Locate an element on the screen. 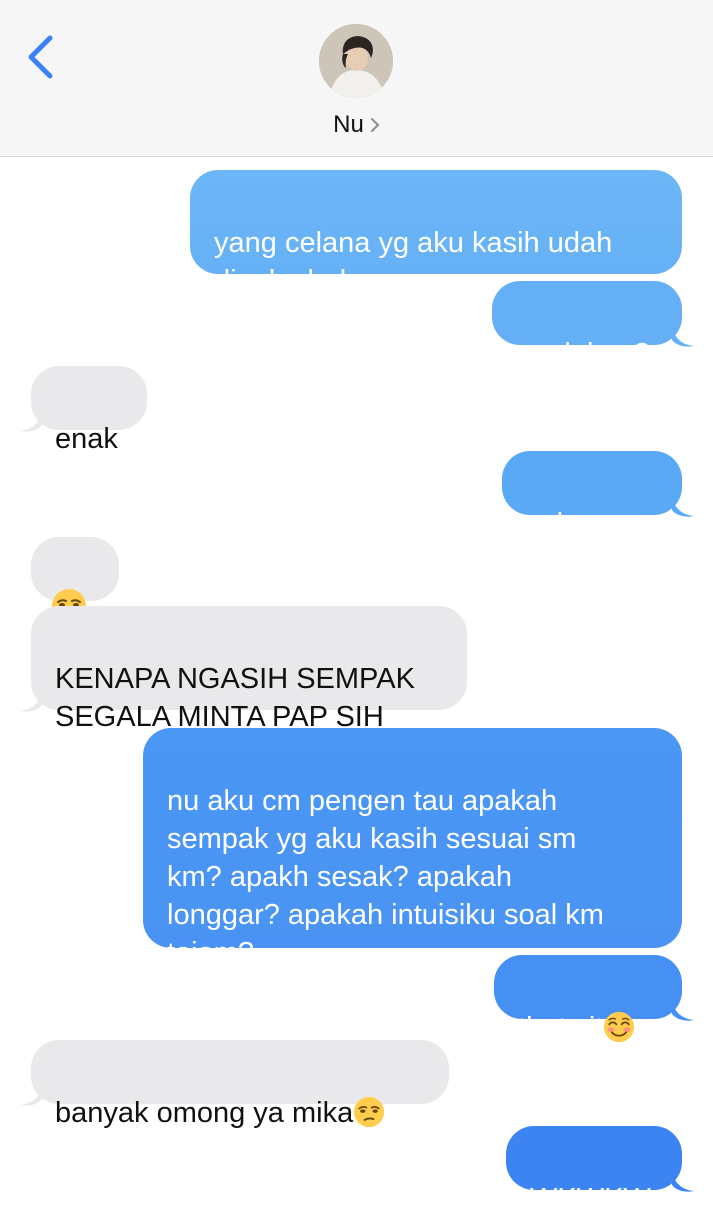  conversation-header: Nu is located at coordinates (356, 78).